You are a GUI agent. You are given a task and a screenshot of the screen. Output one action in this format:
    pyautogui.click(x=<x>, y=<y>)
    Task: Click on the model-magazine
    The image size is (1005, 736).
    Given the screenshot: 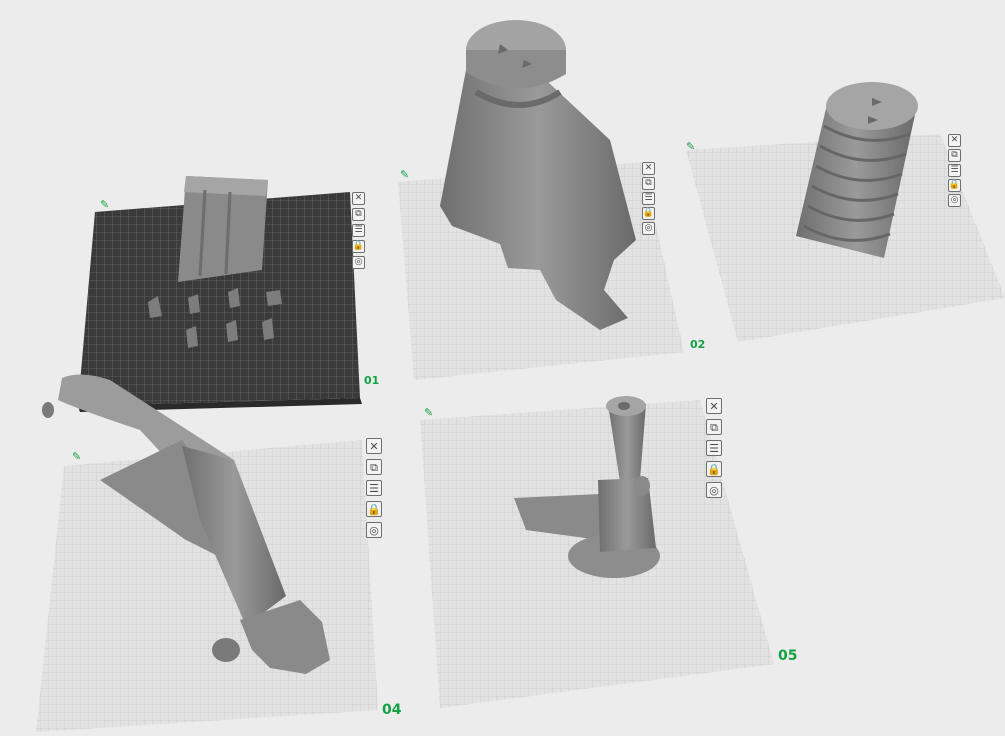 What is the action you would take?
    pyautogui.click(x=223, y=229)
    